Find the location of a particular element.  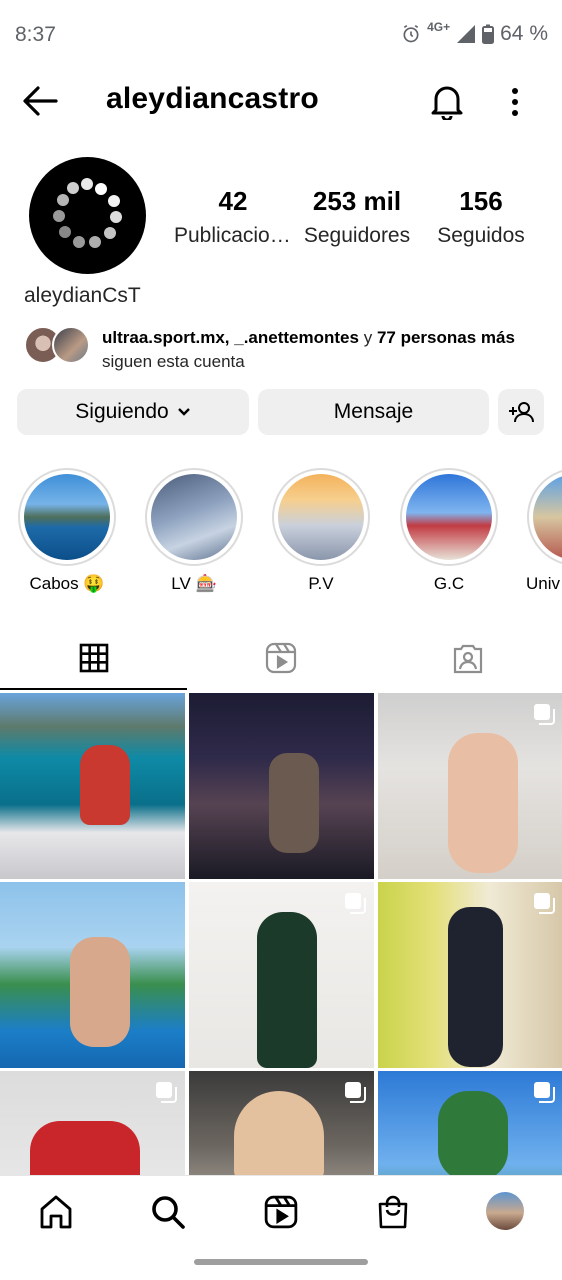

highlight-item: G.C is located at coordinates (449, 531).